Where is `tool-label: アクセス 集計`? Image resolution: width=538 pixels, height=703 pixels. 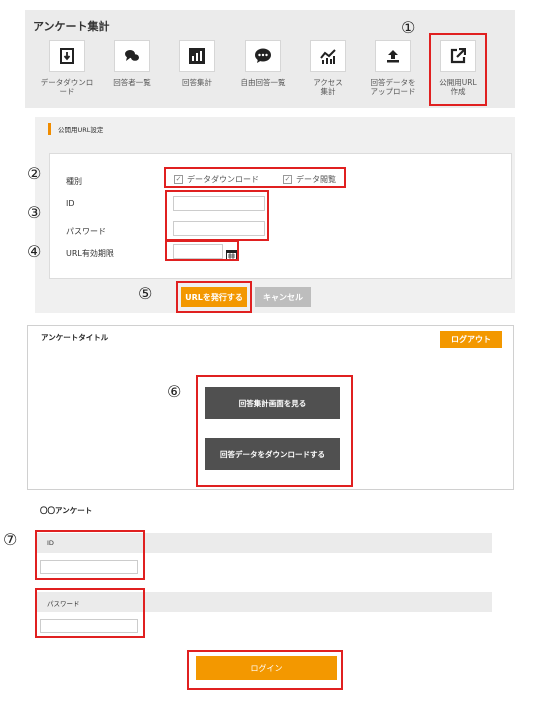
tool-label: アクセス 集計 is located at coordinates (328, 87).